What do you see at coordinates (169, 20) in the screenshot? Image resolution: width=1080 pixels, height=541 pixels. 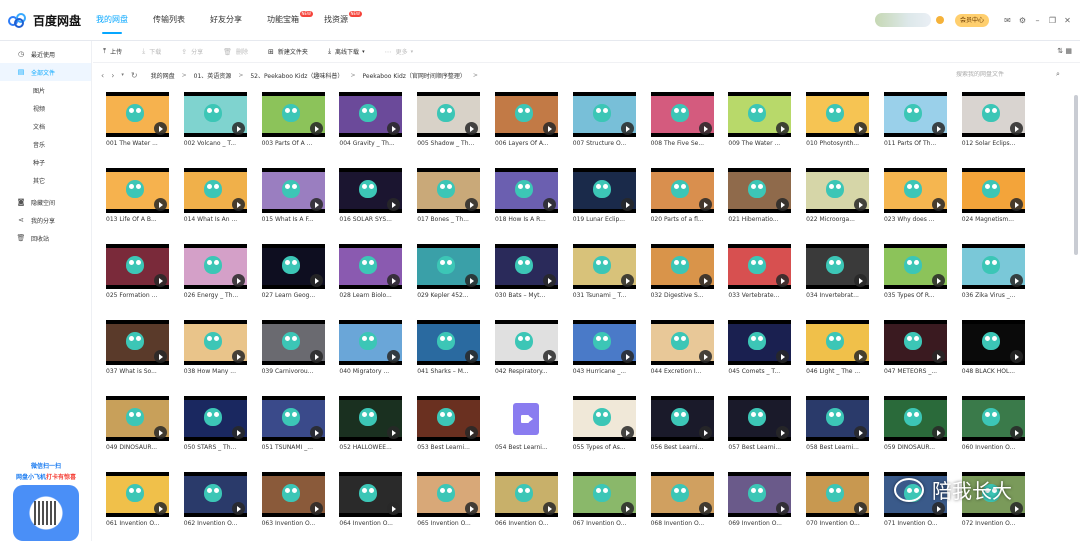 I see `nav-tab: 传输列表` at bounding box center [169, 20].